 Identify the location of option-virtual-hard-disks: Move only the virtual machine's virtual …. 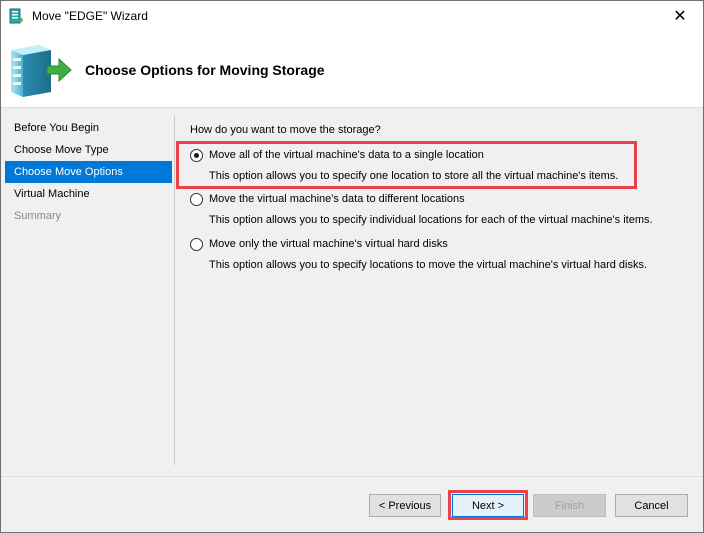
(430, 256).